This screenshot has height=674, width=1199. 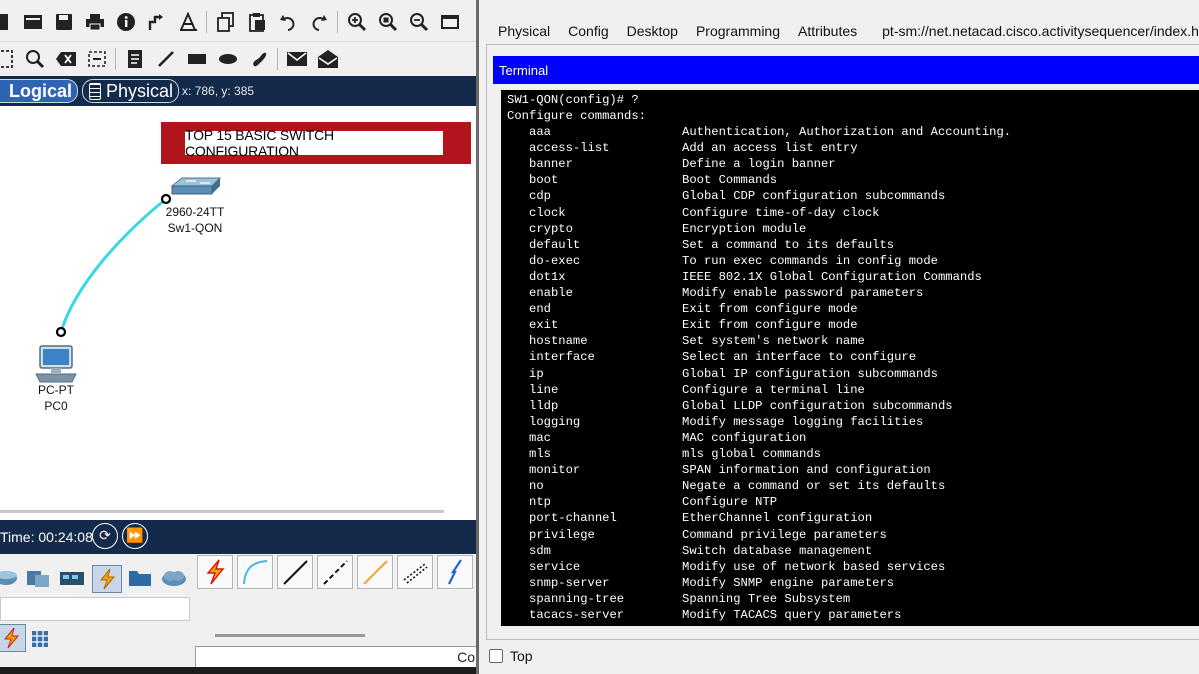 I want to click on command-name: port-channel, so click(x=573, y=518).